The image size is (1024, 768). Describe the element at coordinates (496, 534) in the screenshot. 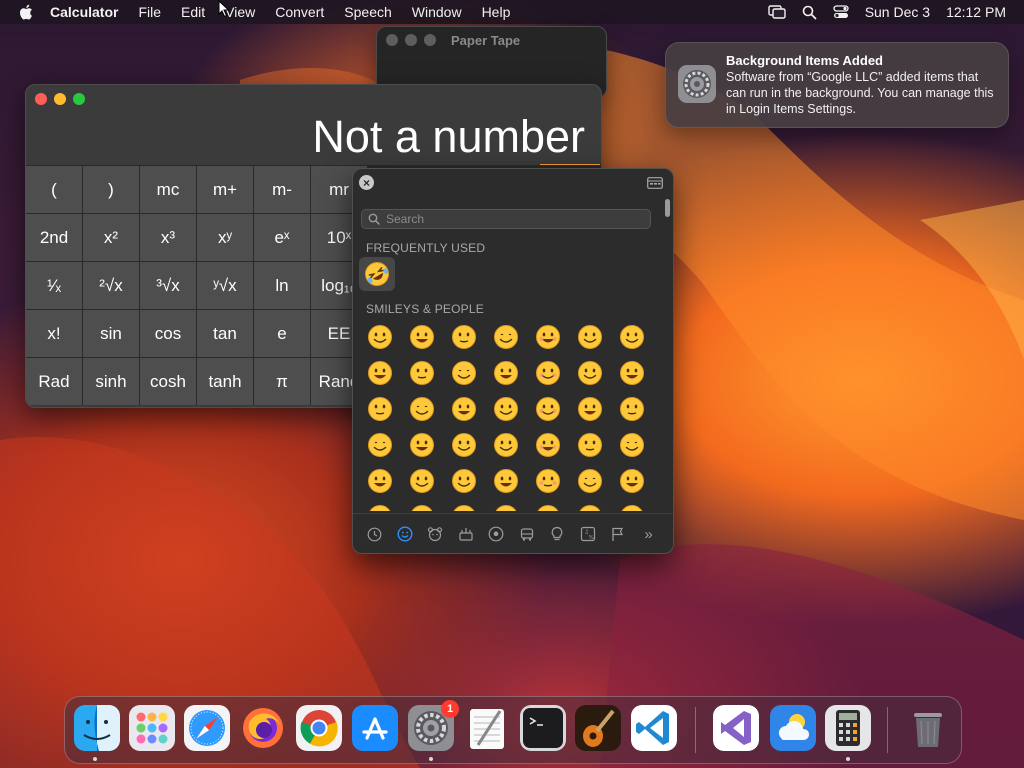

I see `activity-ball-icon` at that location.